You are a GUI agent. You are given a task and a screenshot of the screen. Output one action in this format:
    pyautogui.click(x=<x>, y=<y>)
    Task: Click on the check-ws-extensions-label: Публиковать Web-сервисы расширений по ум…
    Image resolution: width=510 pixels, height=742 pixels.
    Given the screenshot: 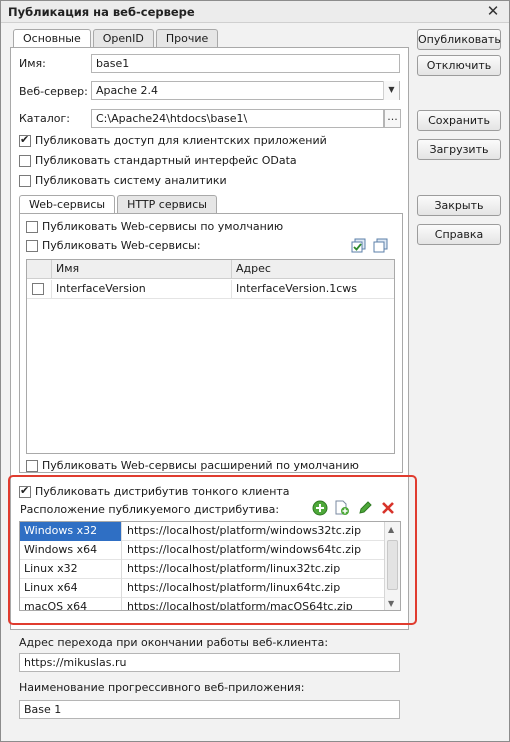 What is the action you would take?
    pyautogui.click(x=200, y=465)
    